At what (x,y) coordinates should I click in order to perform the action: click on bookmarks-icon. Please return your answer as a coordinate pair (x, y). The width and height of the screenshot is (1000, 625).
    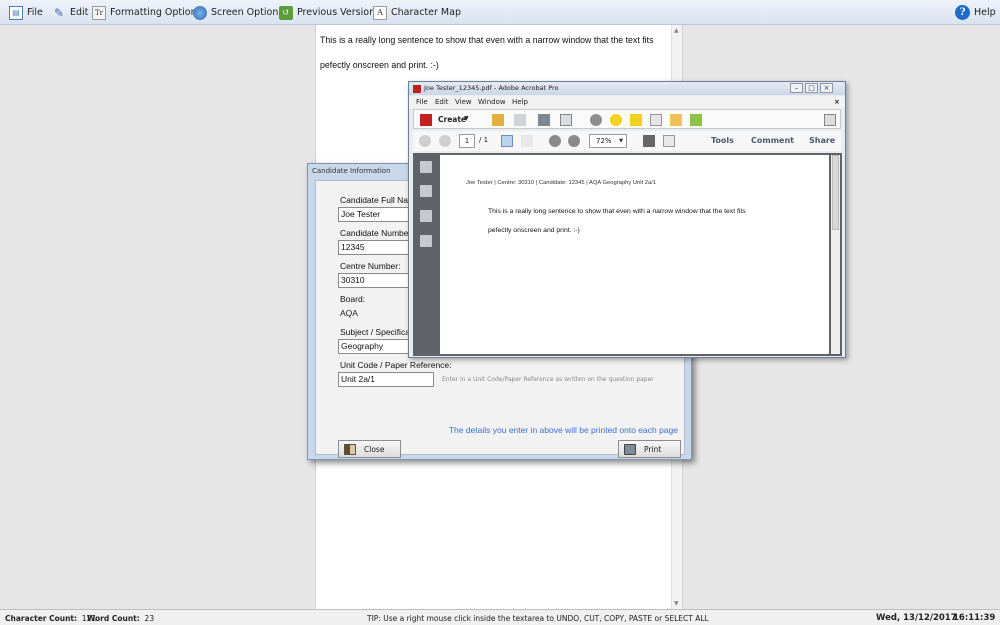
    Looking at the image, I should click on (426, 191).